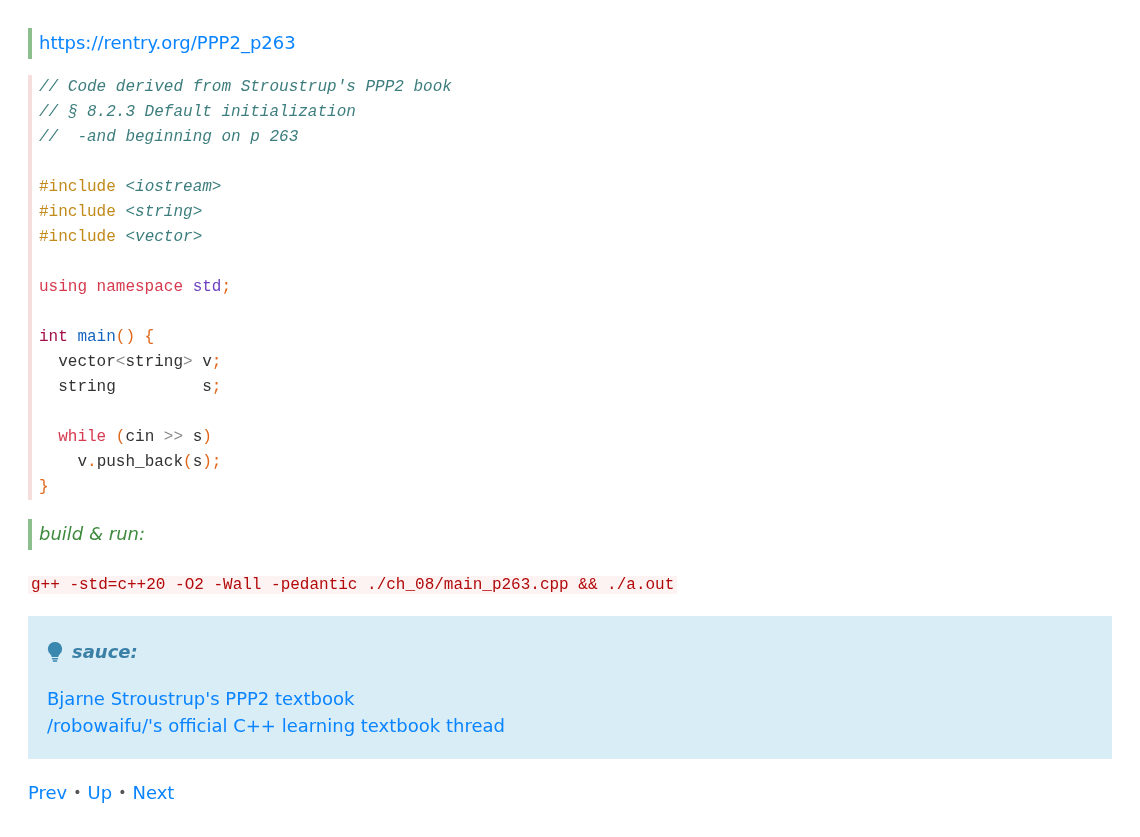 This screenshot has height=837, width=1140. Describe the element at coordinates (92, 533) in the screenshot. I see `build-label: build & run:` at that location.